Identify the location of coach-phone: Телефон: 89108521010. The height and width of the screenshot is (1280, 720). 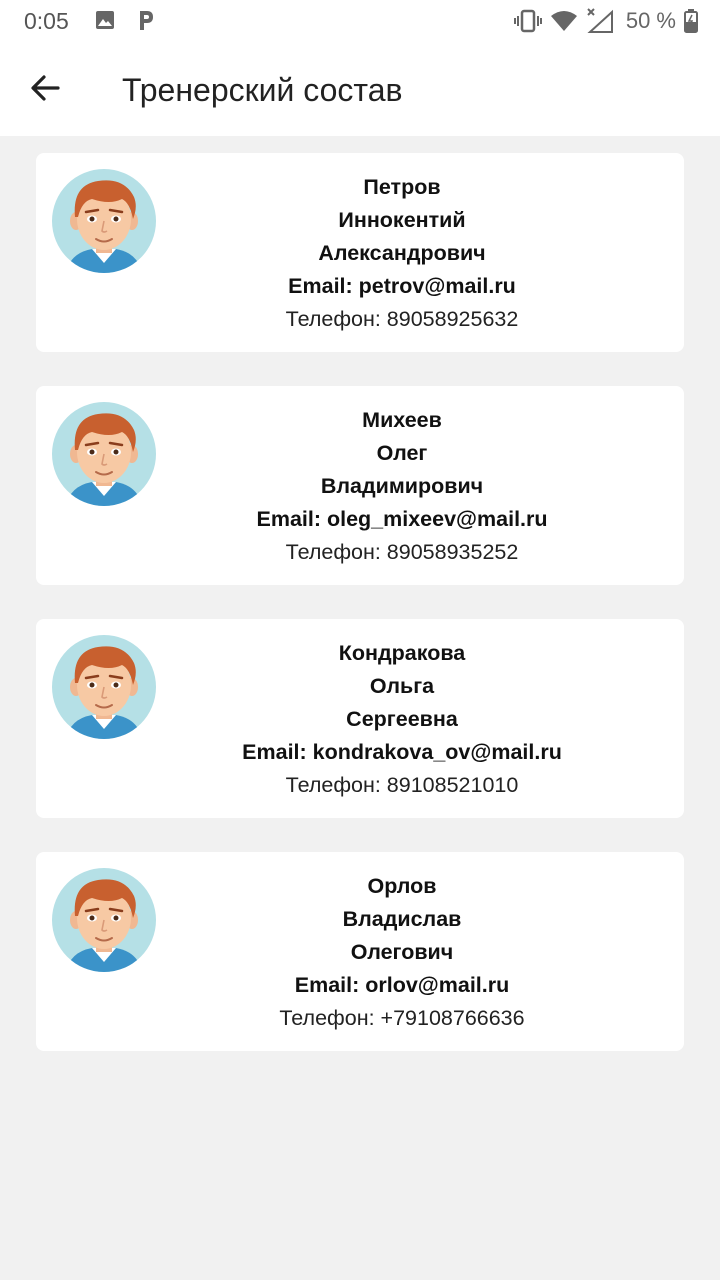
(402, 785).